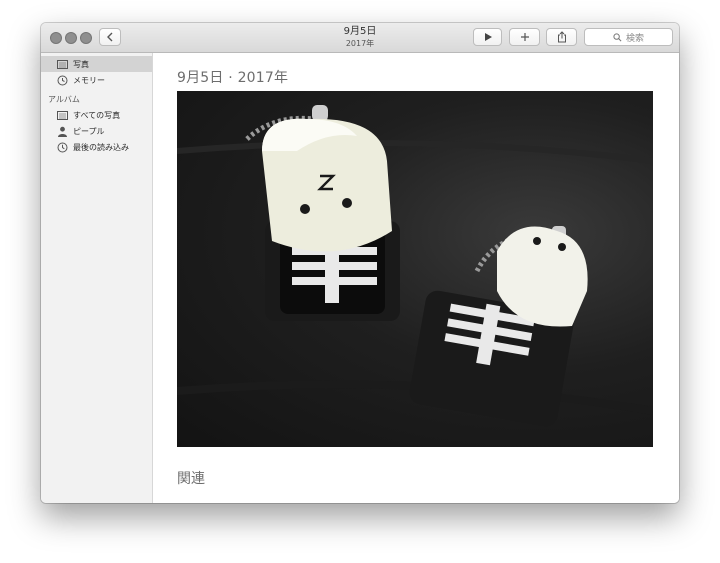  Describe the element at coordinates (97, 115) in the screenshot. I see `sidebar-item-label: すべての写真` at that location.